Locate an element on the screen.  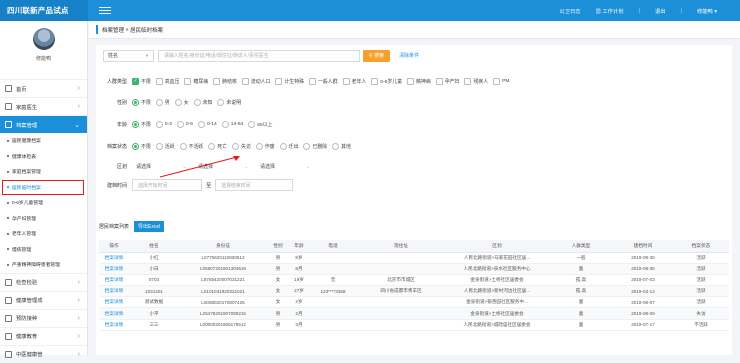
status-option: 不限 is located at coordinates (141, 146).